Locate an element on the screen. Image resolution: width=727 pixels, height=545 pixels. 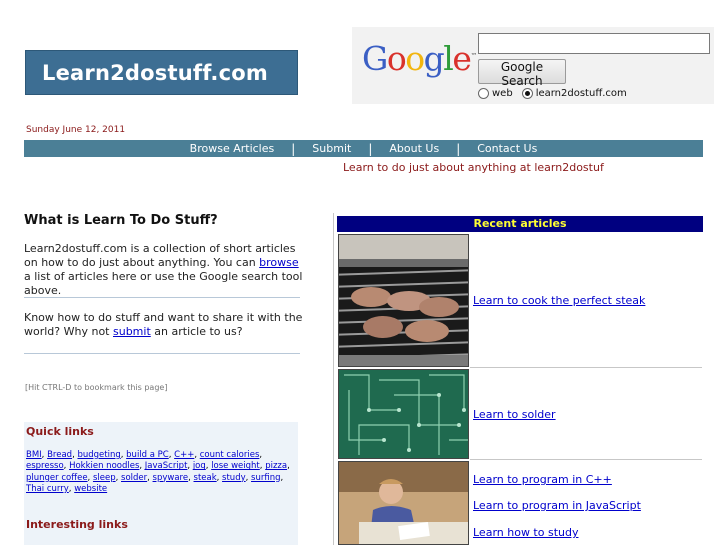
article-link-javascript: Learn to program in JavaScript is located at coordinates (557, 505).